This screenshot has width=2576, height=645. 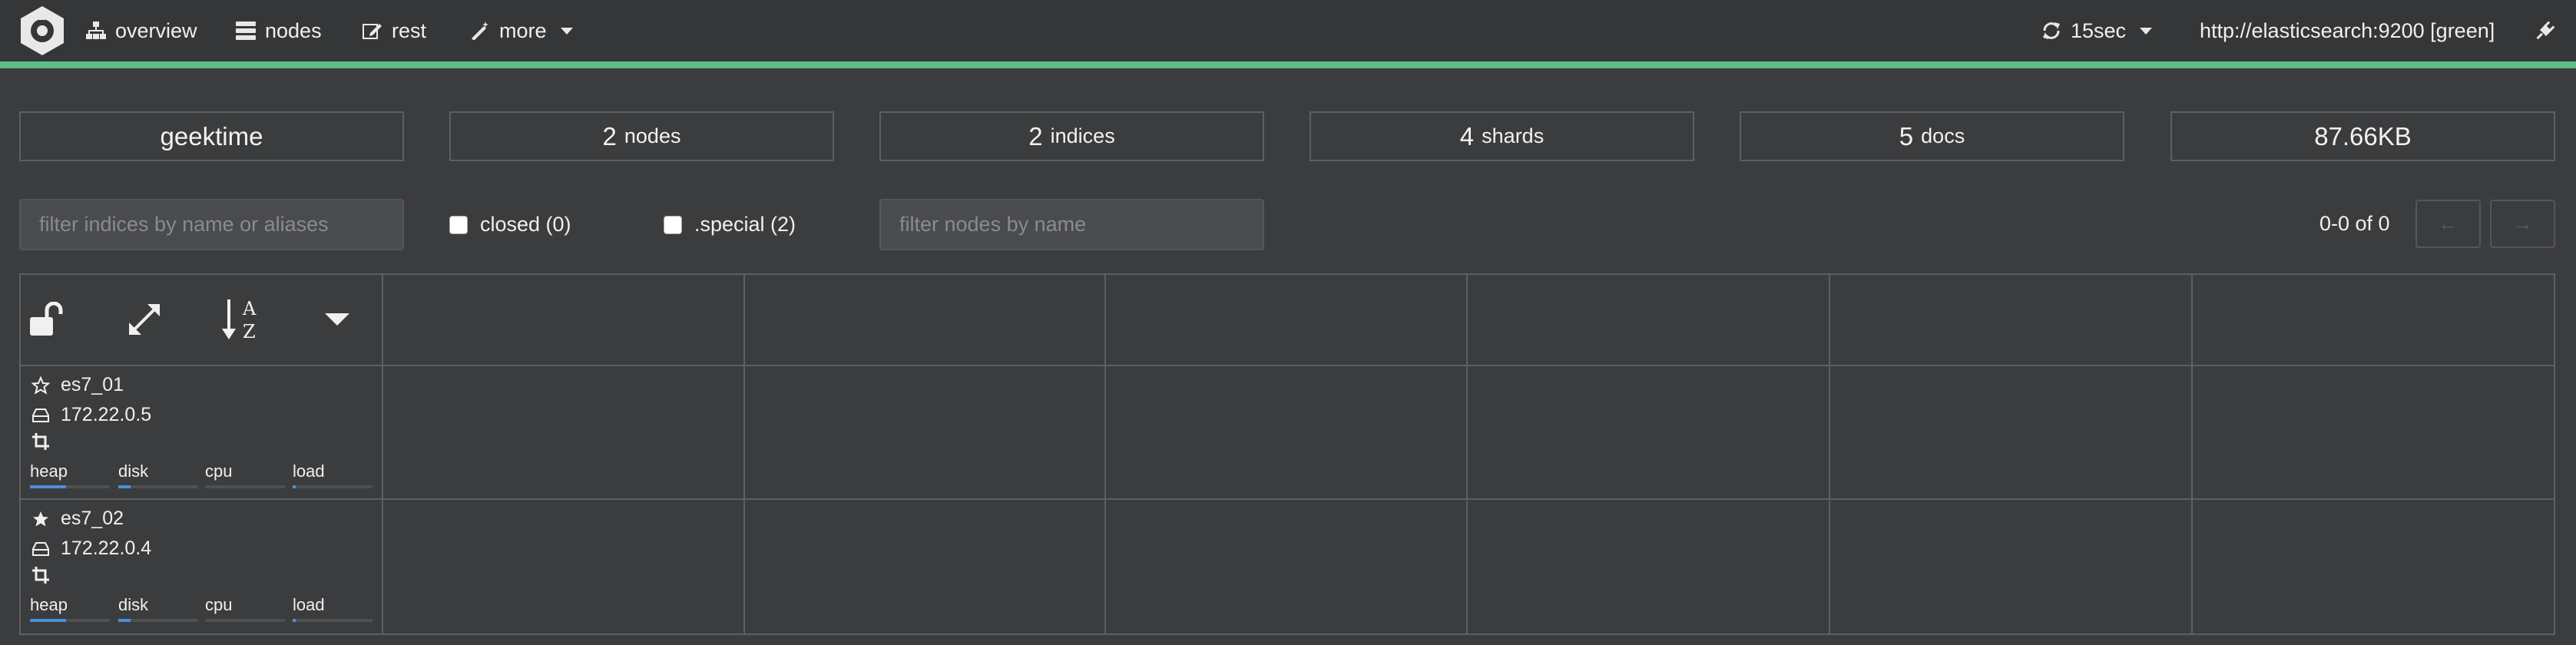 I want to click on pagination-text: 0-0 of 0, so click(x=2354, y=224).